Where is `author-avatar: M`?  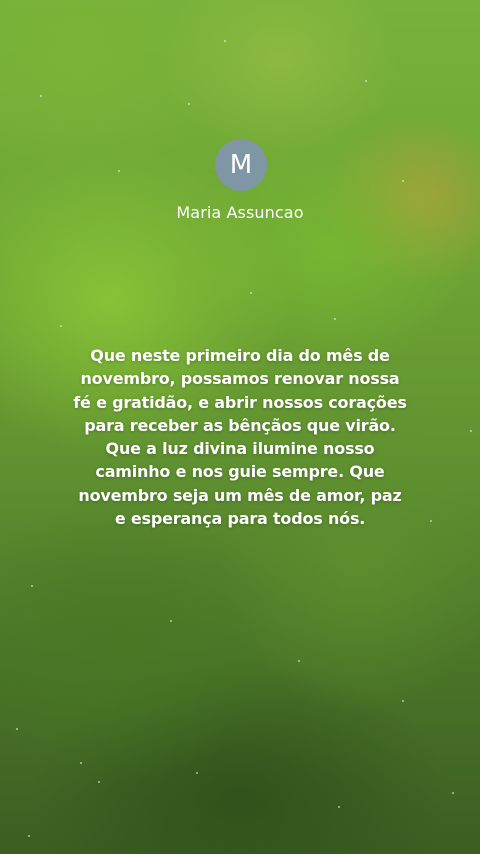 author-avatar: M is located at coordinates (241, 165).